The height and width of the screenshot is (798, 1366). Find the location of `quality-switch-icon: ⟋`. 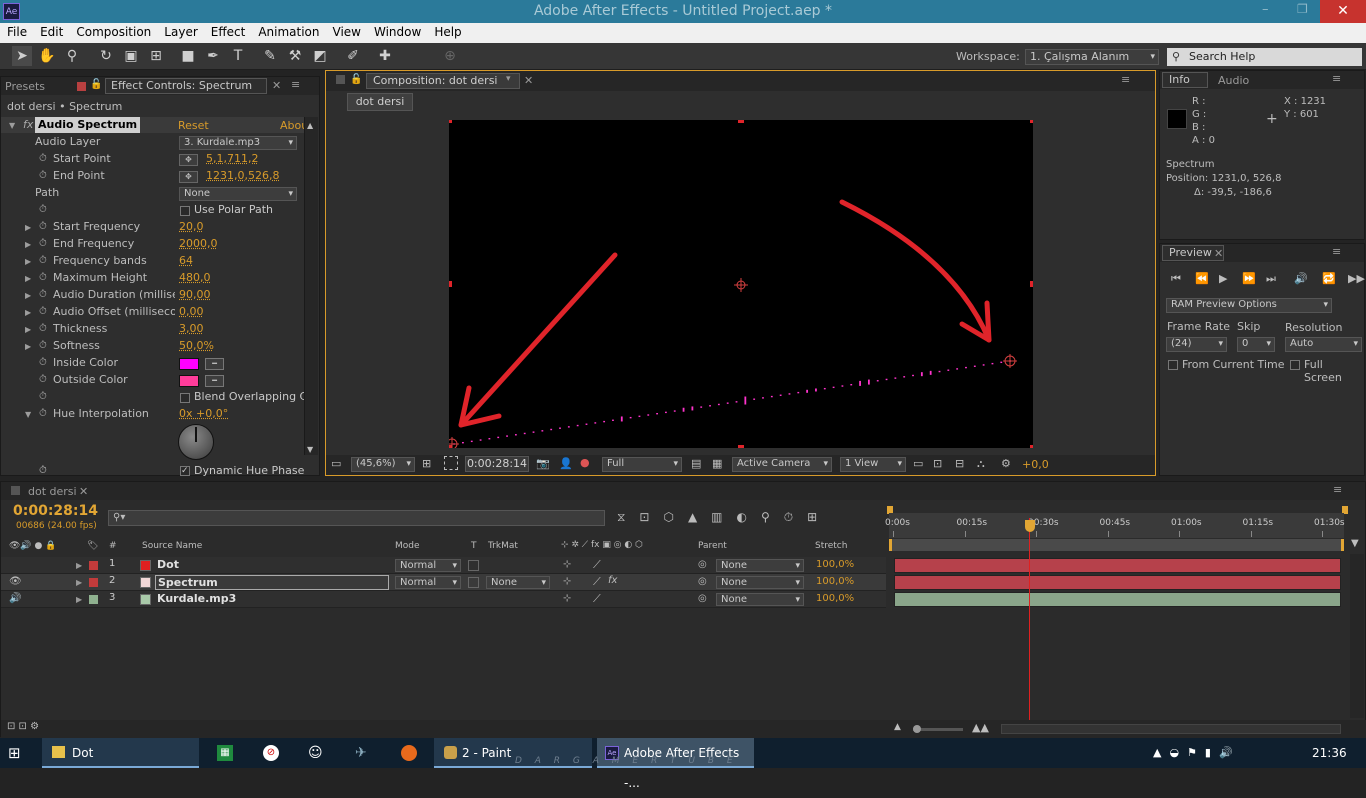

quality-switch-icon: ⟋ is located at coordinates (597, 565).